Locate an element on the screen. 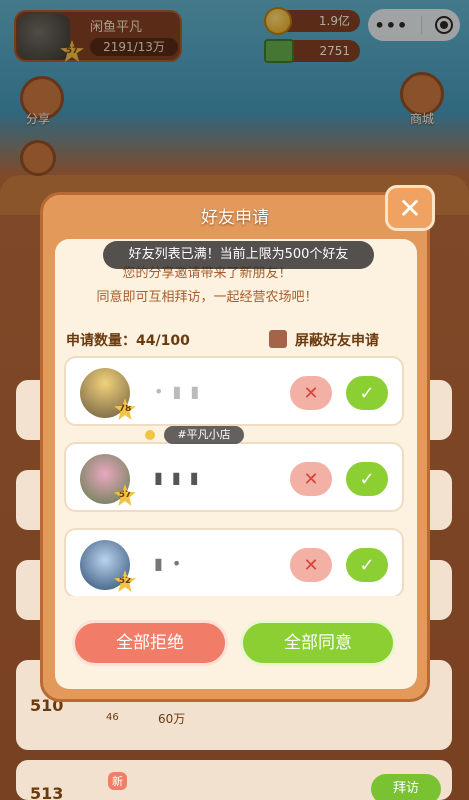 The height and width of the screenshot is (800, 469). requester-name: ▮ • is located at coordinates (169, 563).